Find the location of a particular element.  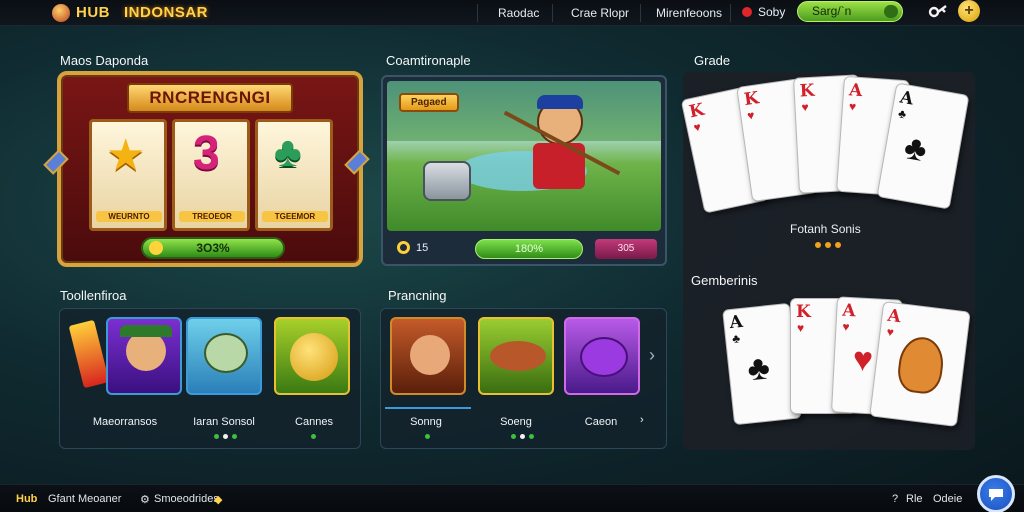

number-symbol-icon: 3 is located at coordinates (206, 153).